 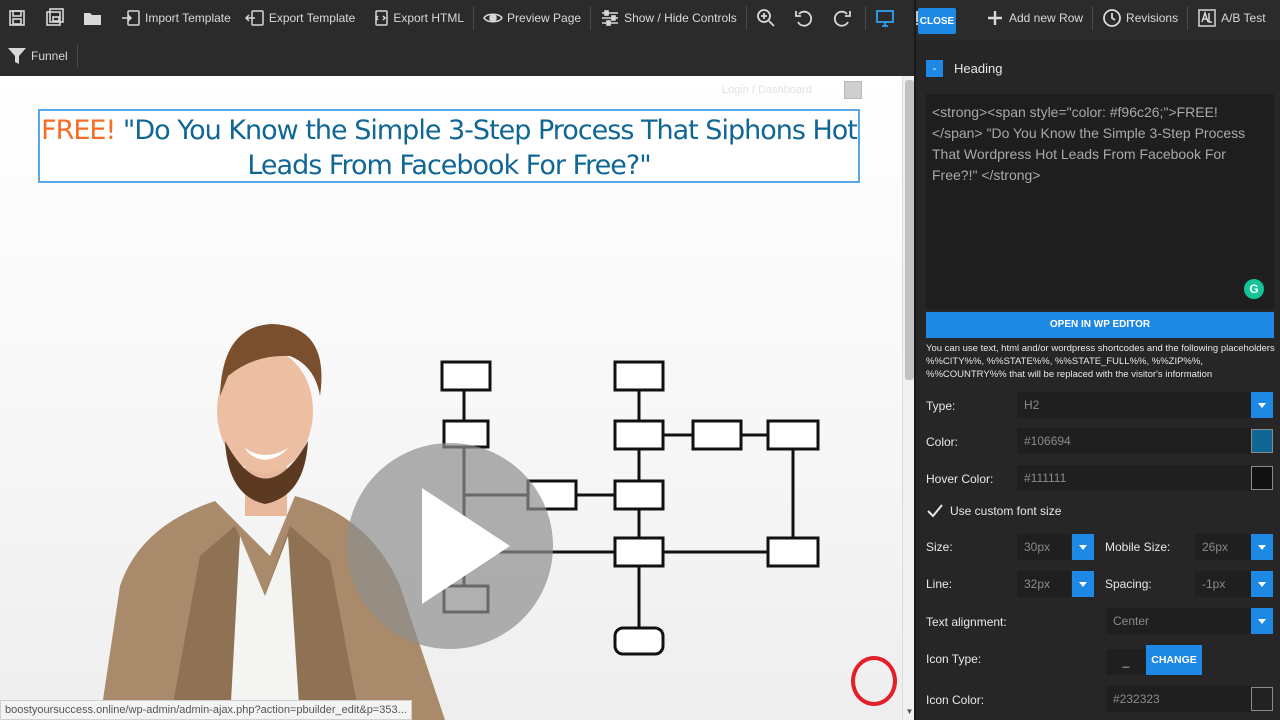 What do you see at coordinates (49, 56) in the screenshot?
I see `funnel-label: Funnel` at bounding box center [49, 56].